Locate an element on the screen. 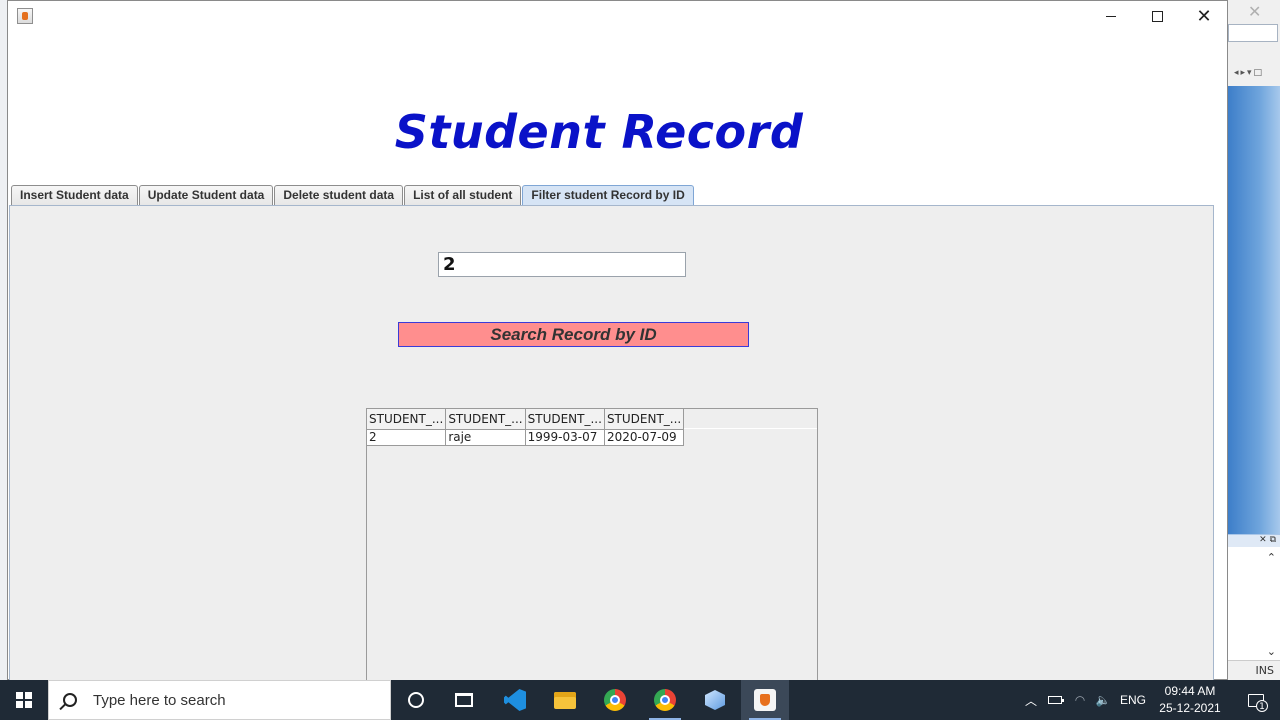 Image resolution: width=1280 pixels, height=720 pixels. tab-insert-student-data: Insert Student data is located at coordinates (74, 195).